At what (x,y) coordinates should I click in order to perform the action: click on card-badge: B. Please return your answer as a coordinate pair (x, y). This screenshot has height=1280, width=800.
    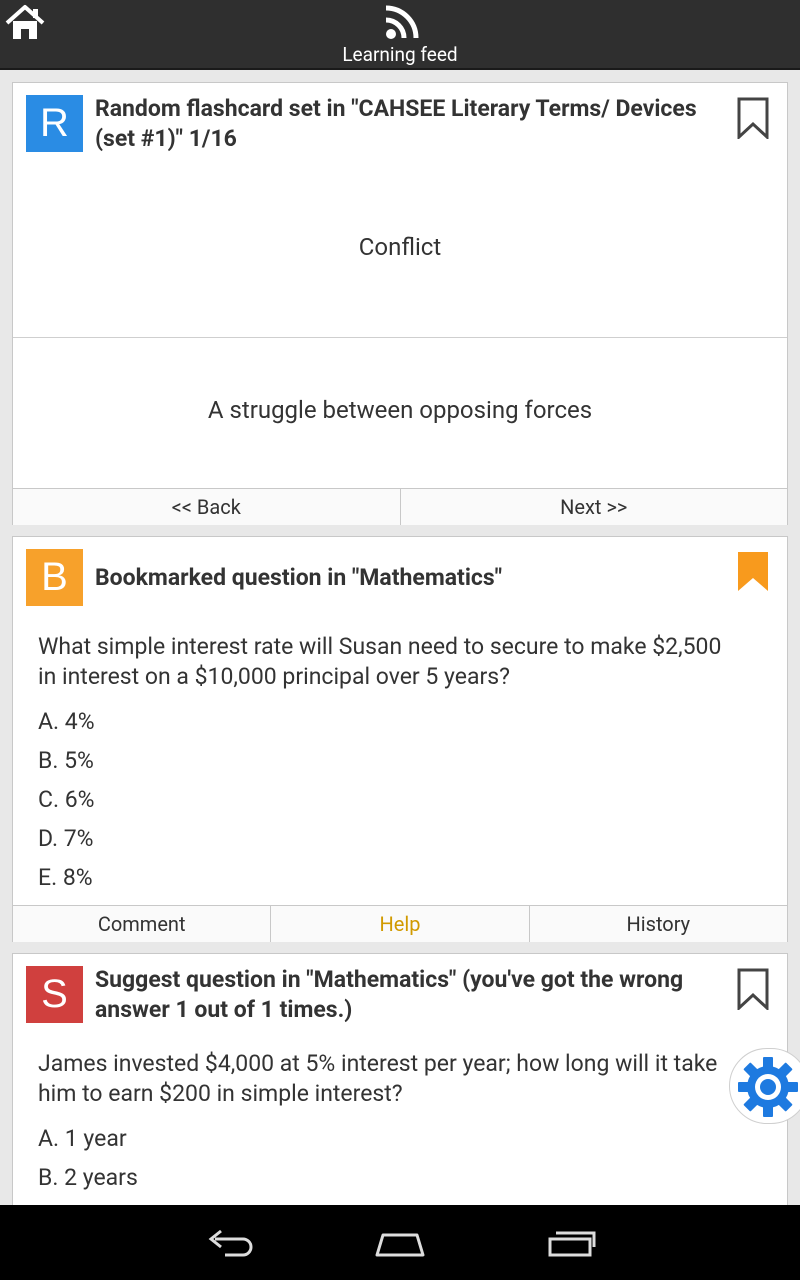
    Looking at the image, I should click on (54, 577).